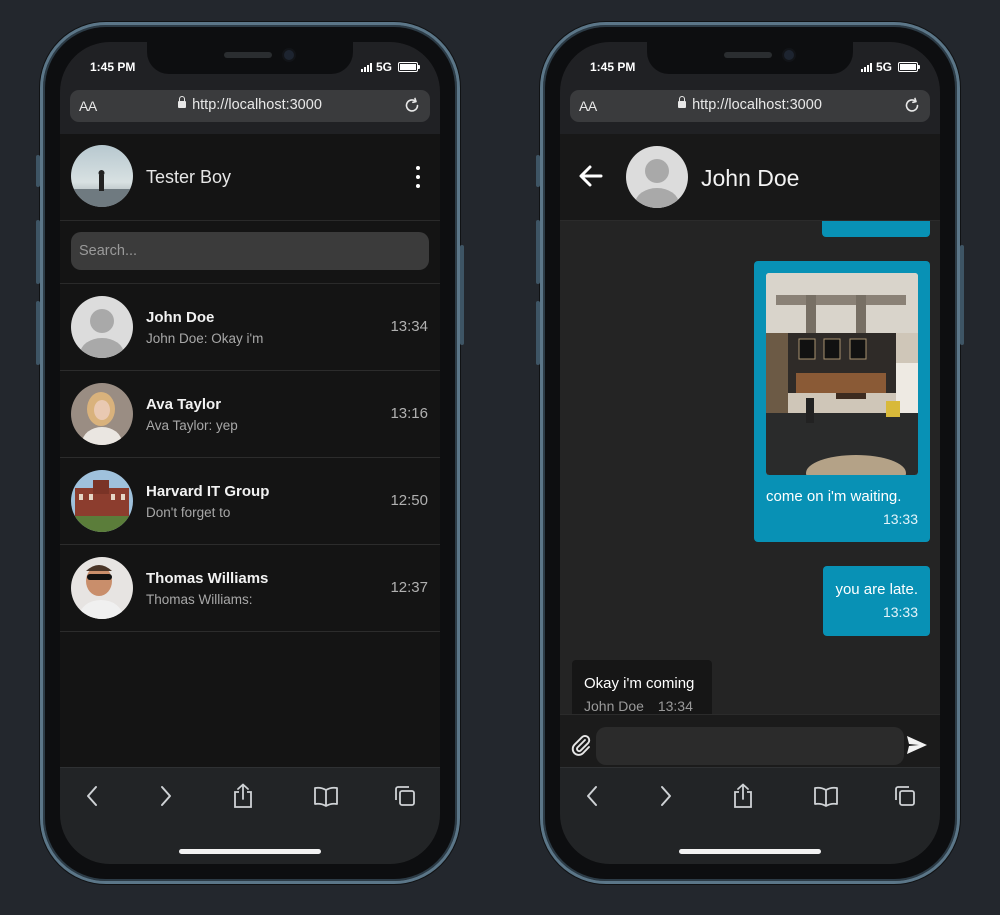 The width and height of the screenshot is (1000, 915). I want to click on message-input, so click(750, 746).